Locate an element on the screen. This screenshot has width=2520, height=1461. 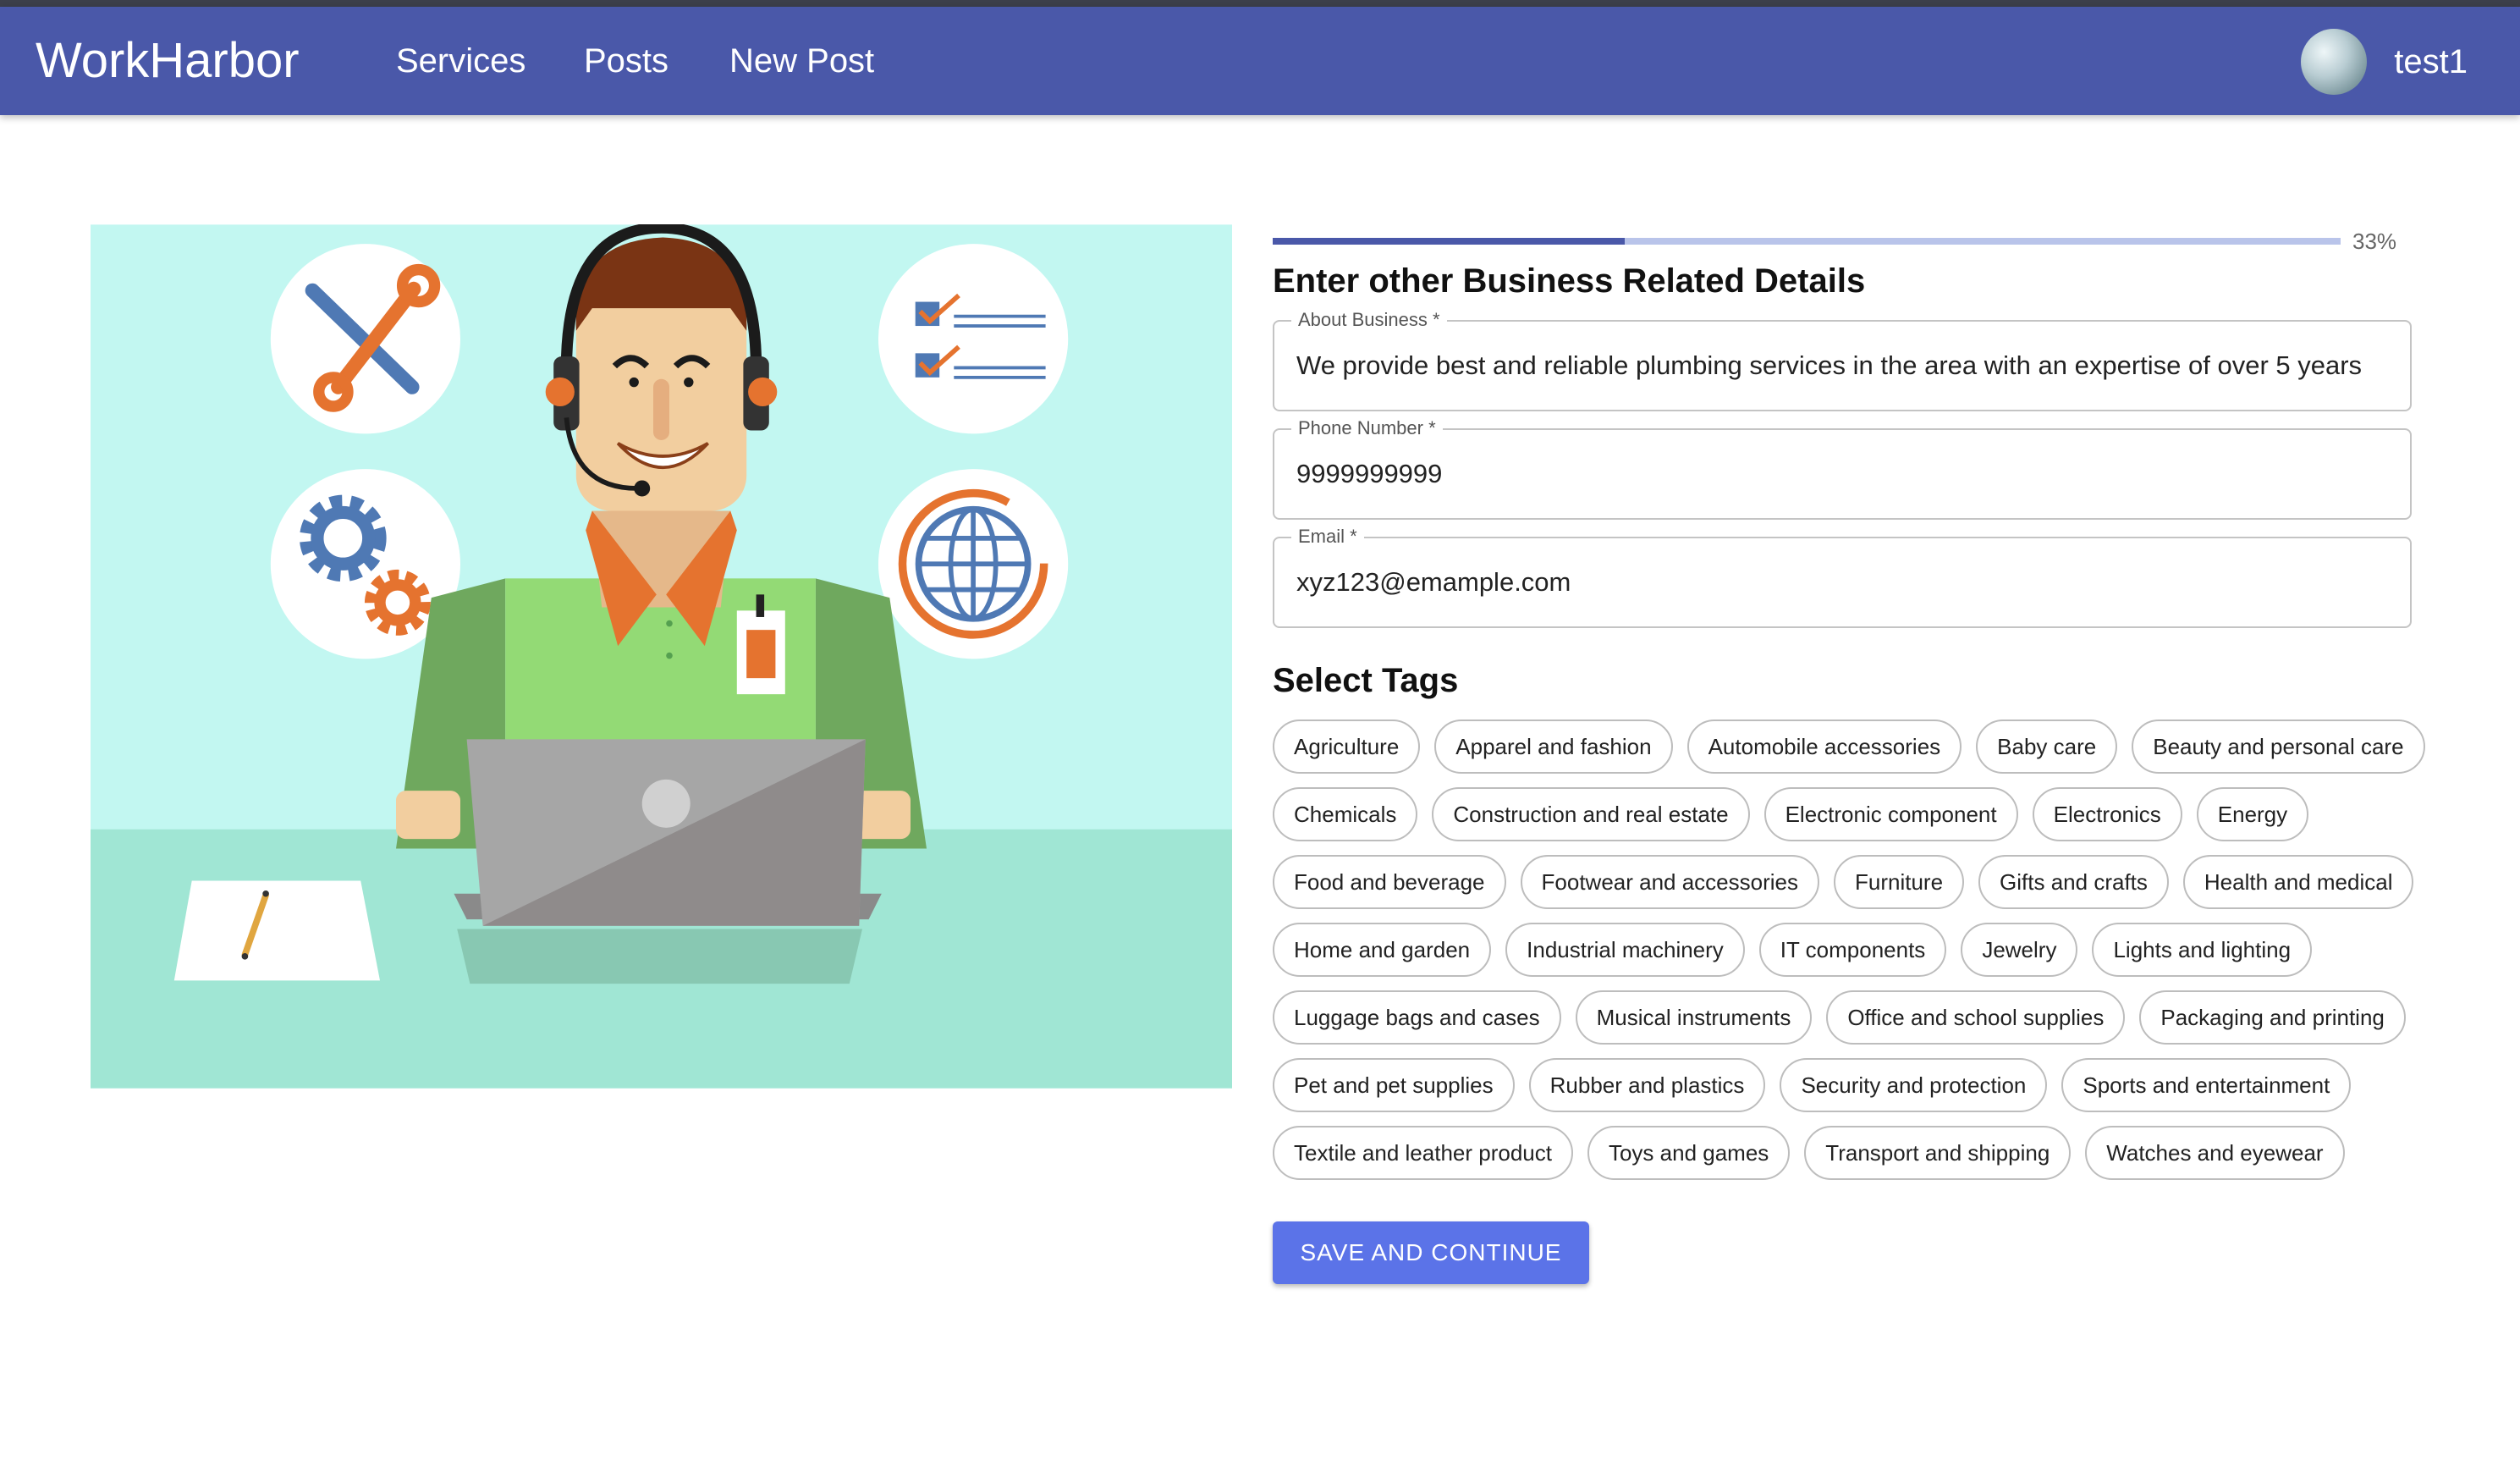
save-and-continue-button: SAVE AND CONTINUE is located at coordinates (1431, 1252).